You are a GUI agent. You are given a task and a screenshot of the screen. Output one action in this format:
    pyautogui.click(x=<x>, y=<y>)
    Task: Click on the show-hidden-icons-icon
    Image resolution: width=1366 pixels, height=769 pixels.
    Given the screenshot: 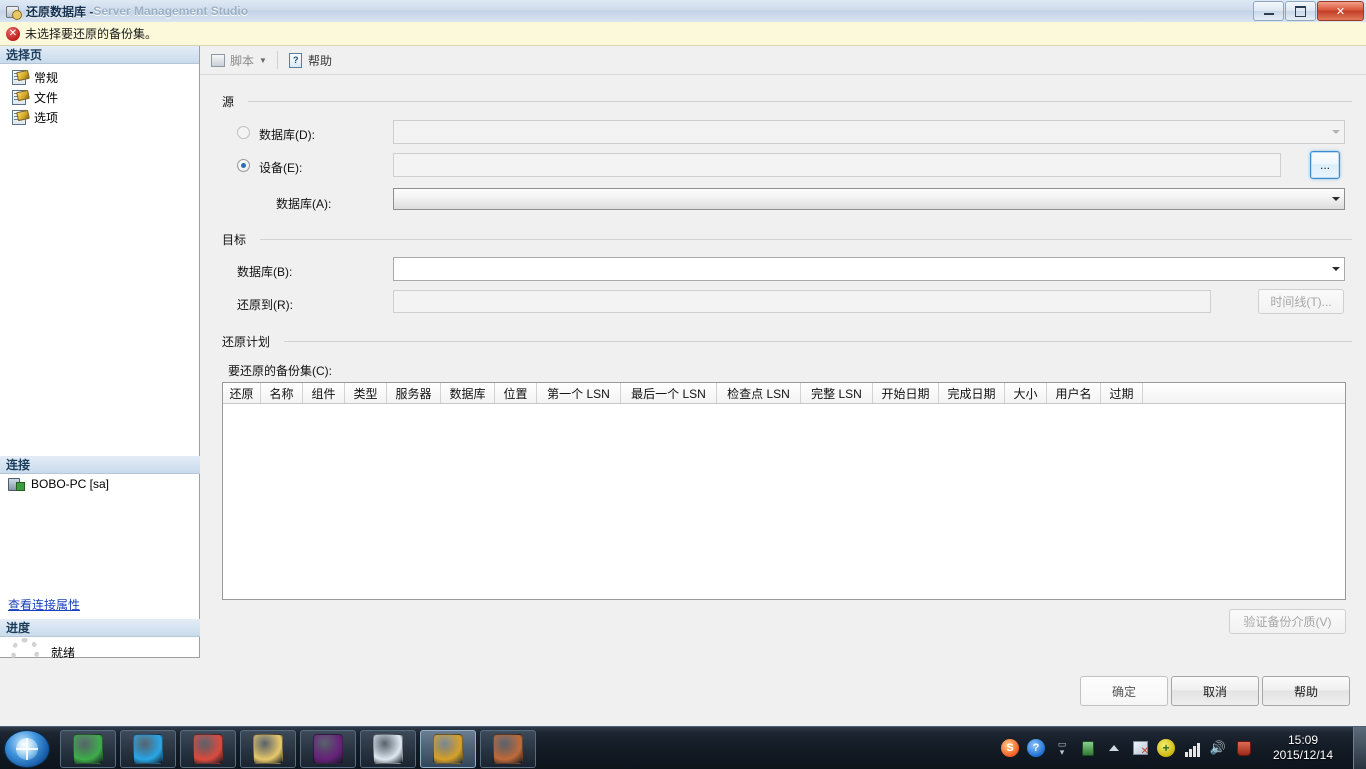 What is the action you would take?
    pyautogui.click(x=1114, y=748)
    